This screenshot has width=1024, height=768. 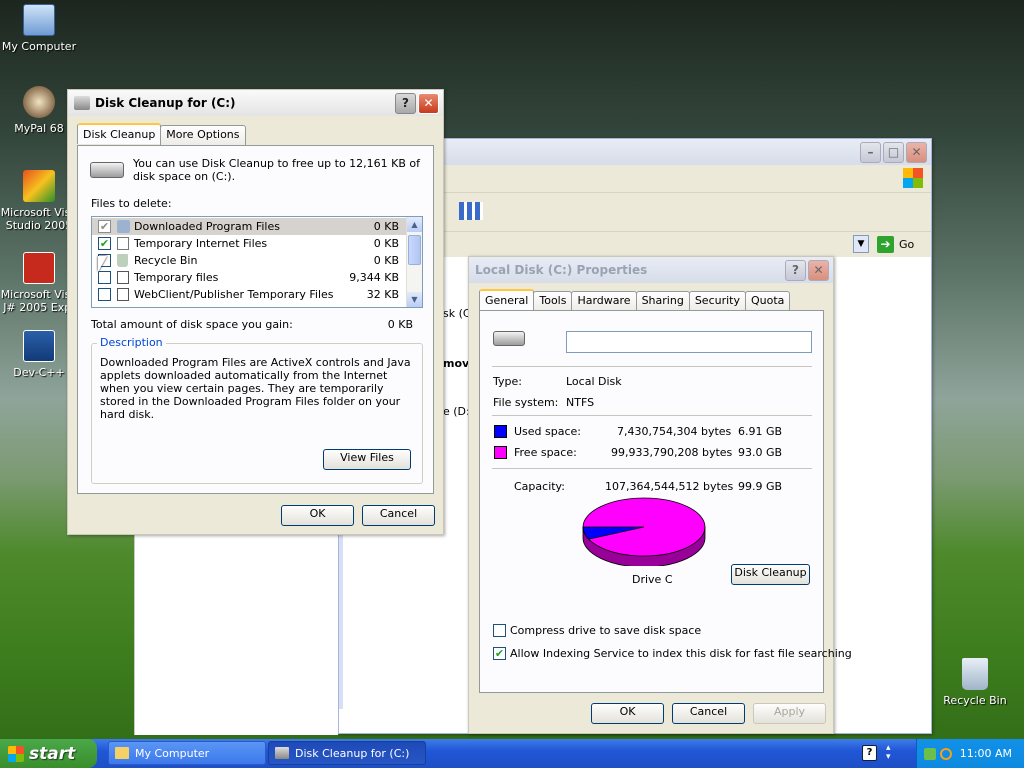 I want to click on tab-quota: Quota, so click(x=767, y=301).